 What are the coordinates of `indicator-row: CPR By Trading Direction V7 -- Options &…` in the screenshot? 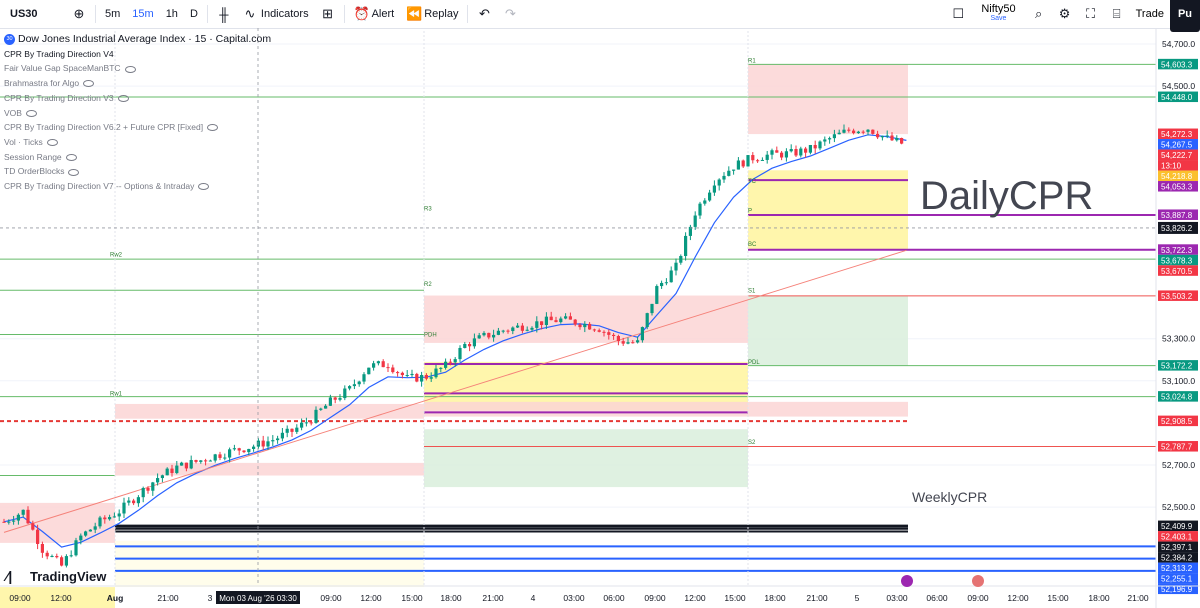 It's located at (137, 186).